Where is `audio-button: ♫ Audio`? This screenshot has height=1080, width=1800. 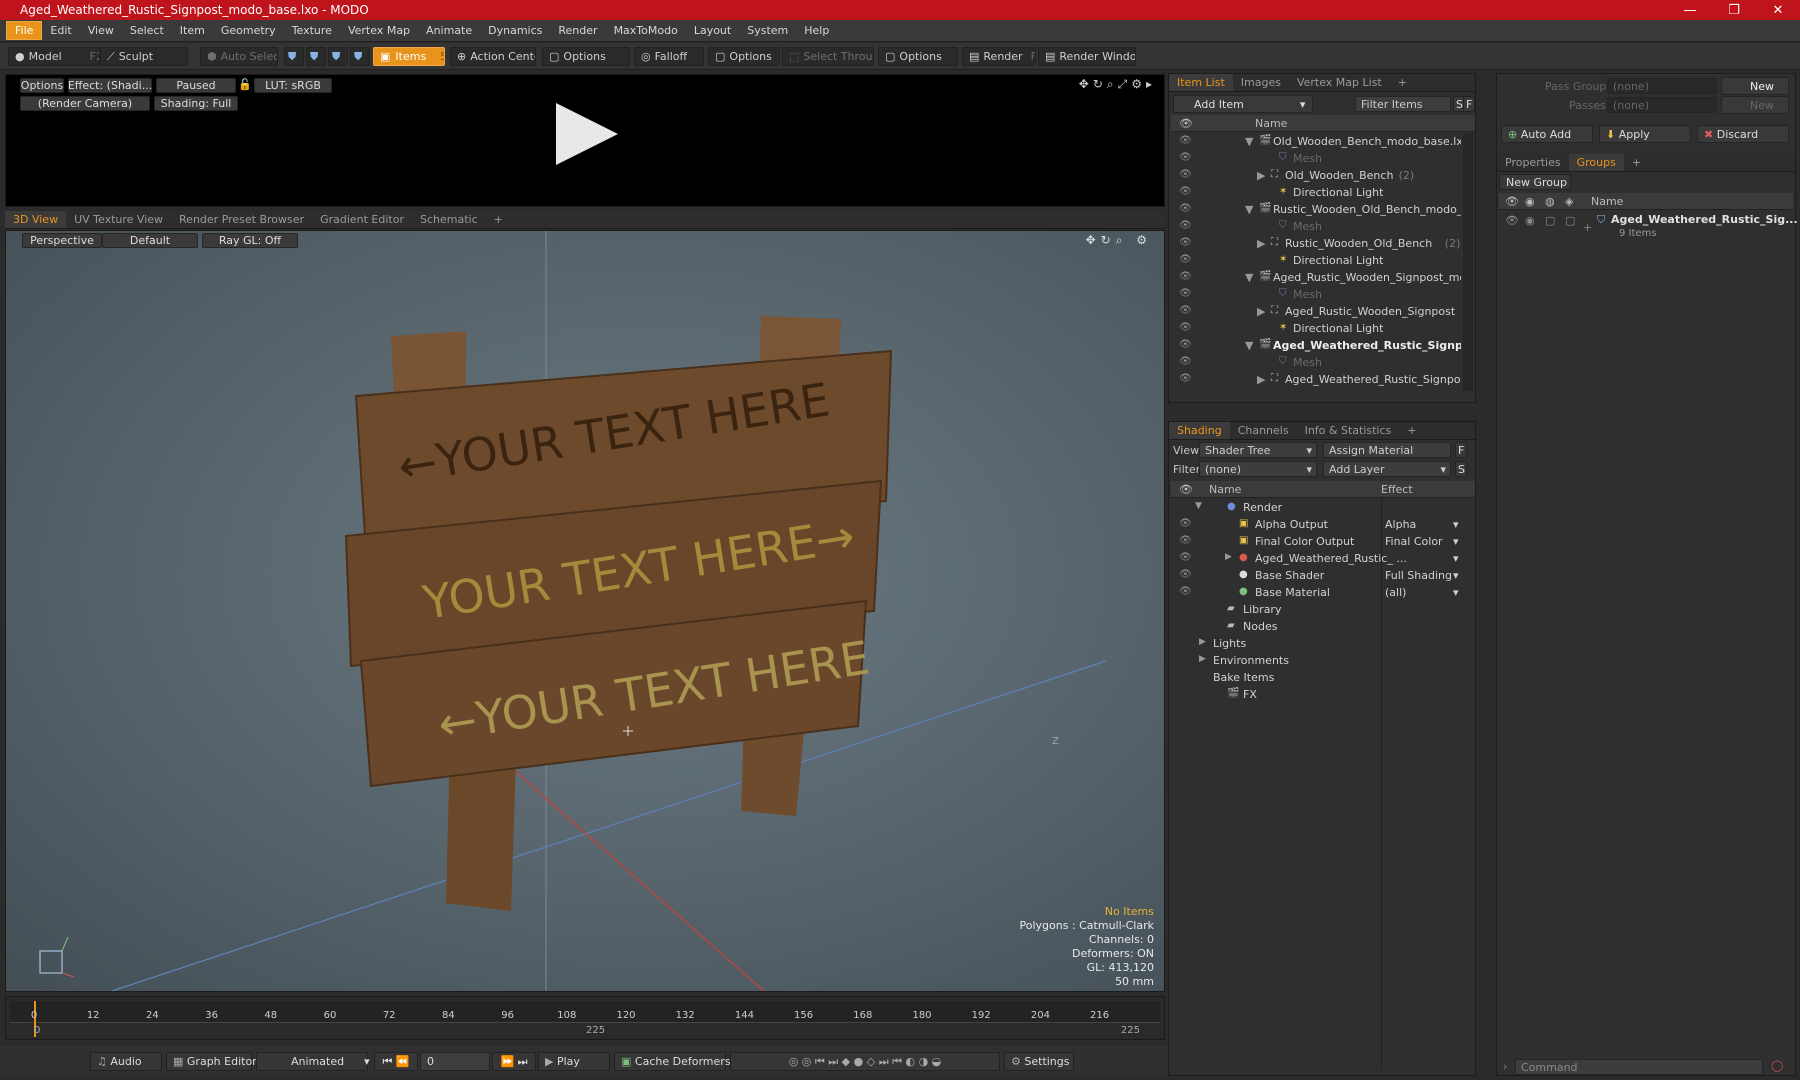
audio-button: ♫ Audio is located at coordinates (126, 1061).